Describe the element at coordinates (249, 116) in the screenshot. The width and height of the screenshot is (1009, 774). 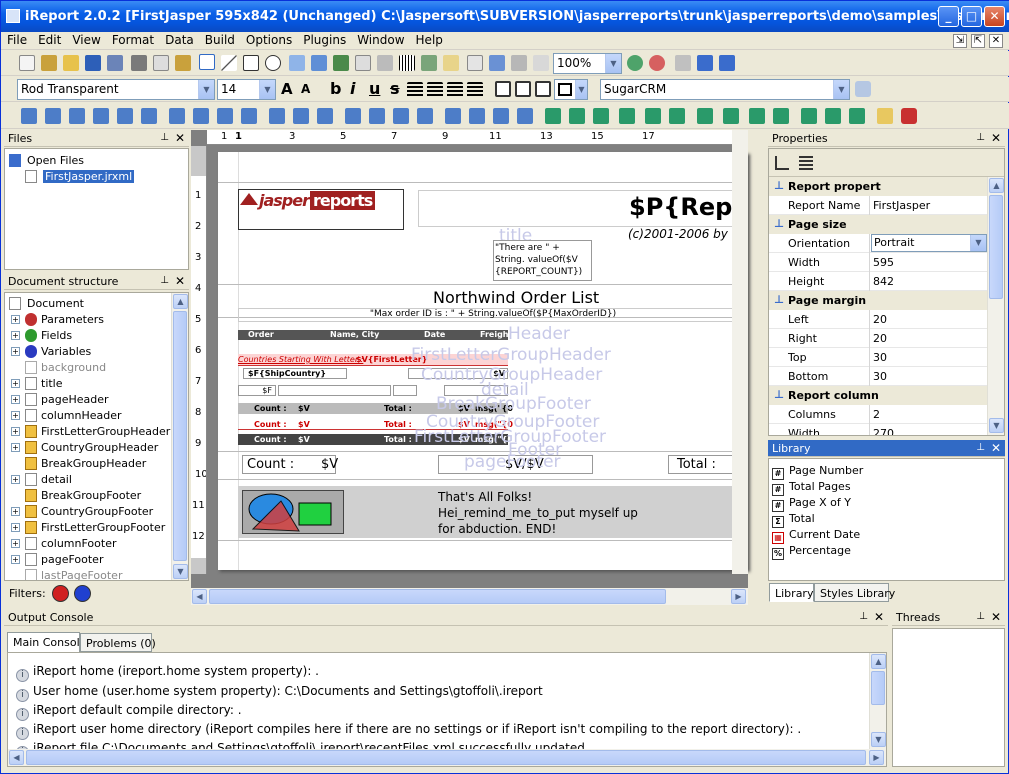
I see `same-height-icon` at that location.